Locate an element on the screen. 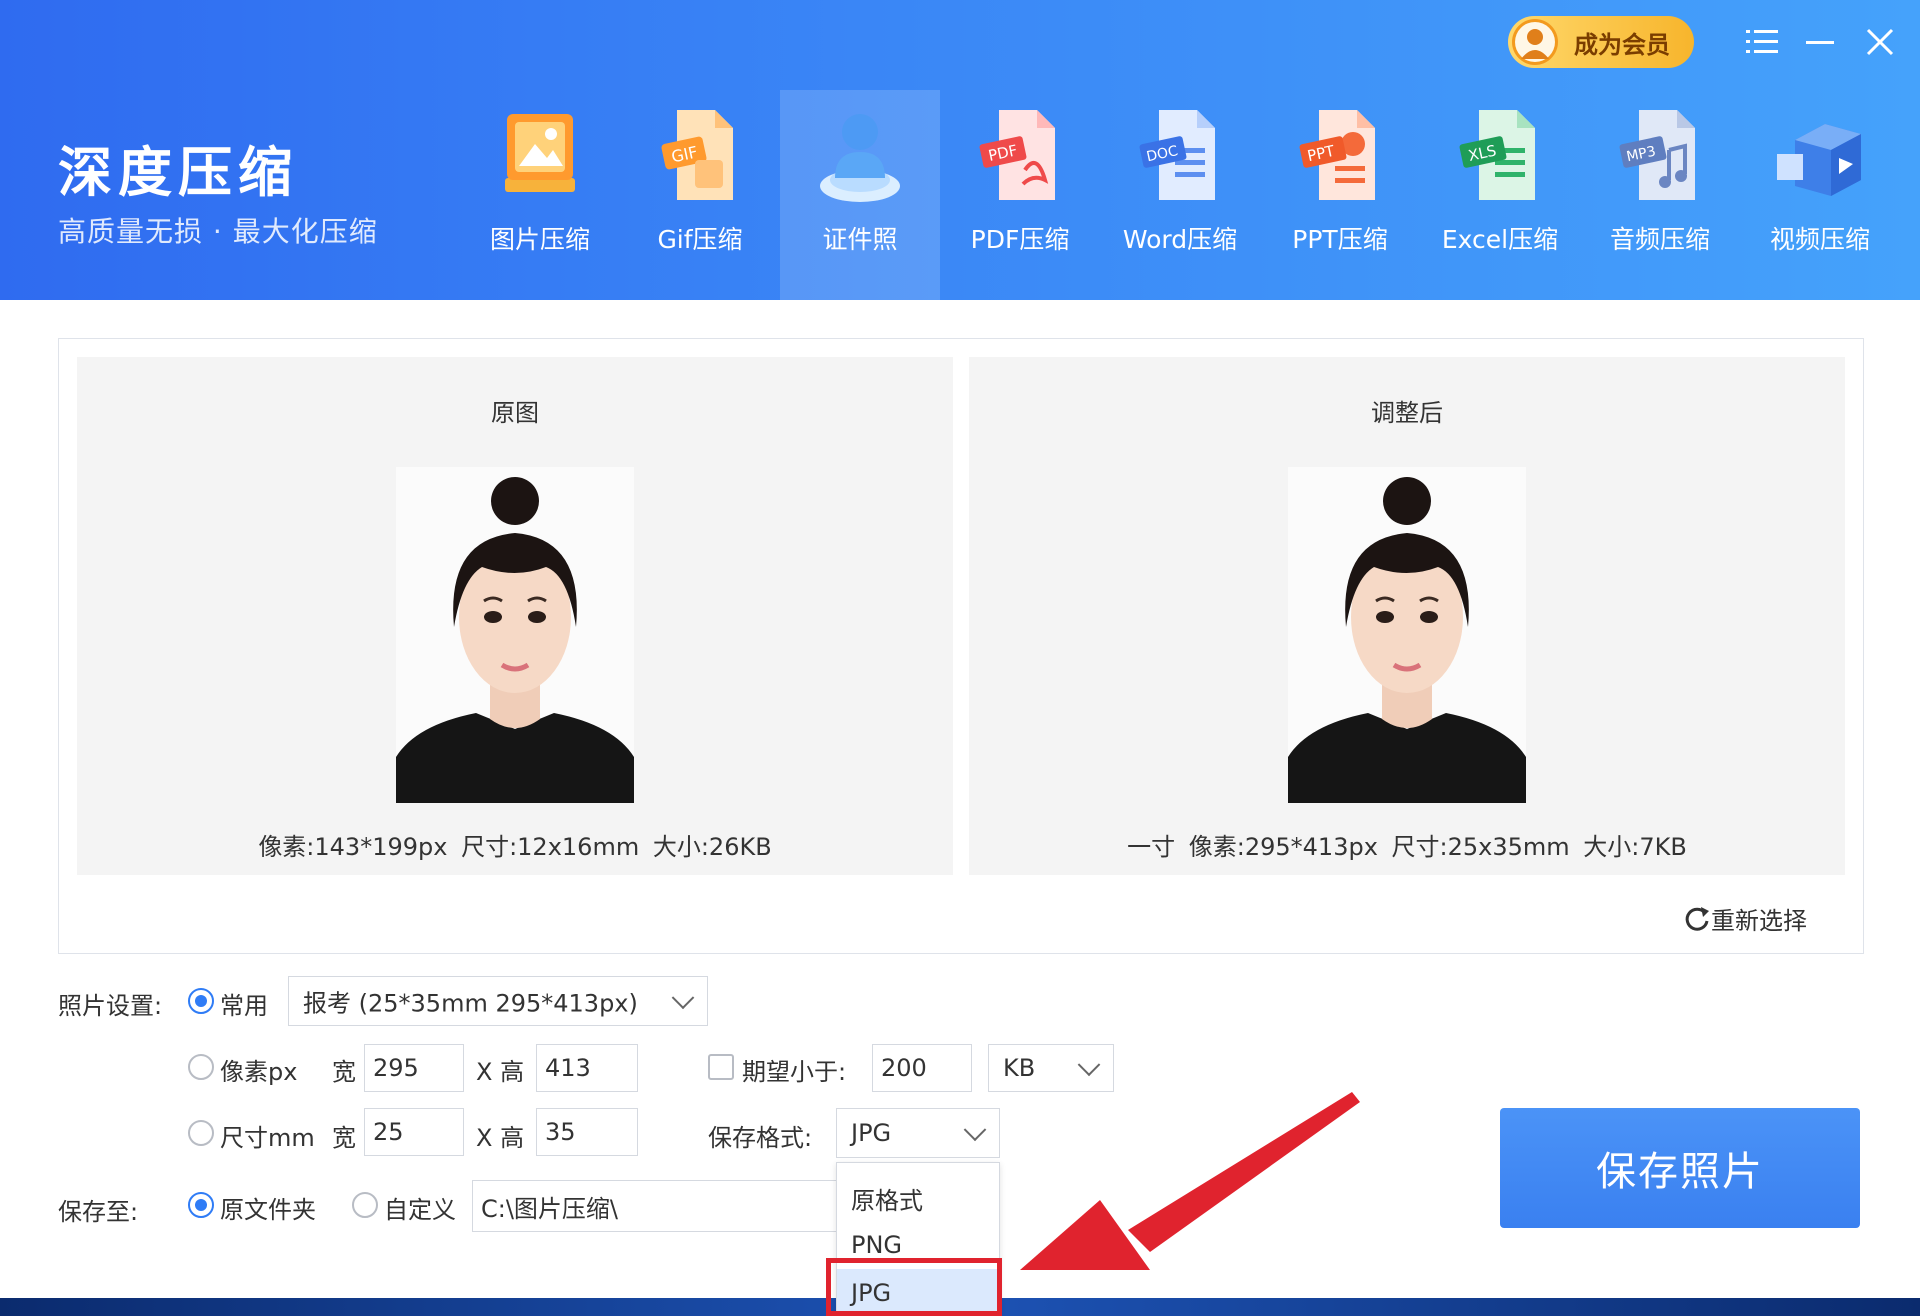 The image size is (1920, 1316). custom-folder-label: 自定义 is located at coordinates (420, 1210).